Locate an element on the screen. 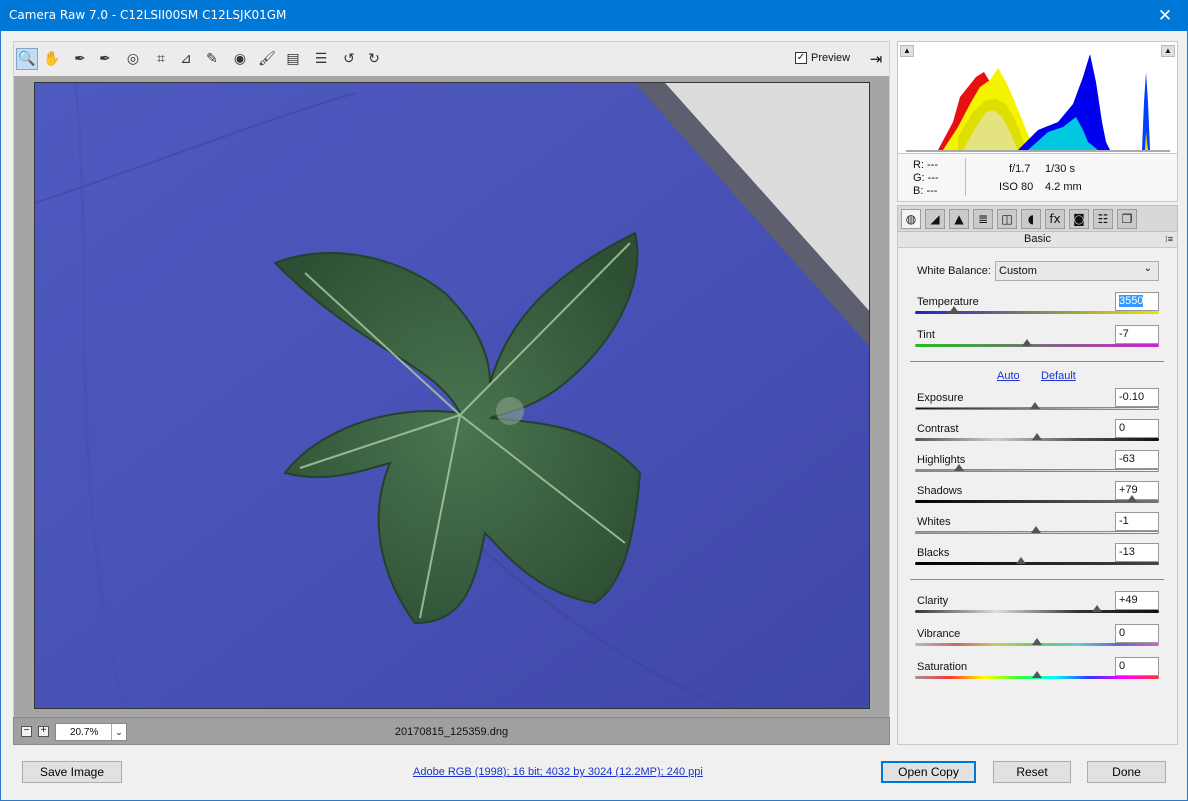  zoom-tool-icon: 🔍 is located at coordinates (27, 59).